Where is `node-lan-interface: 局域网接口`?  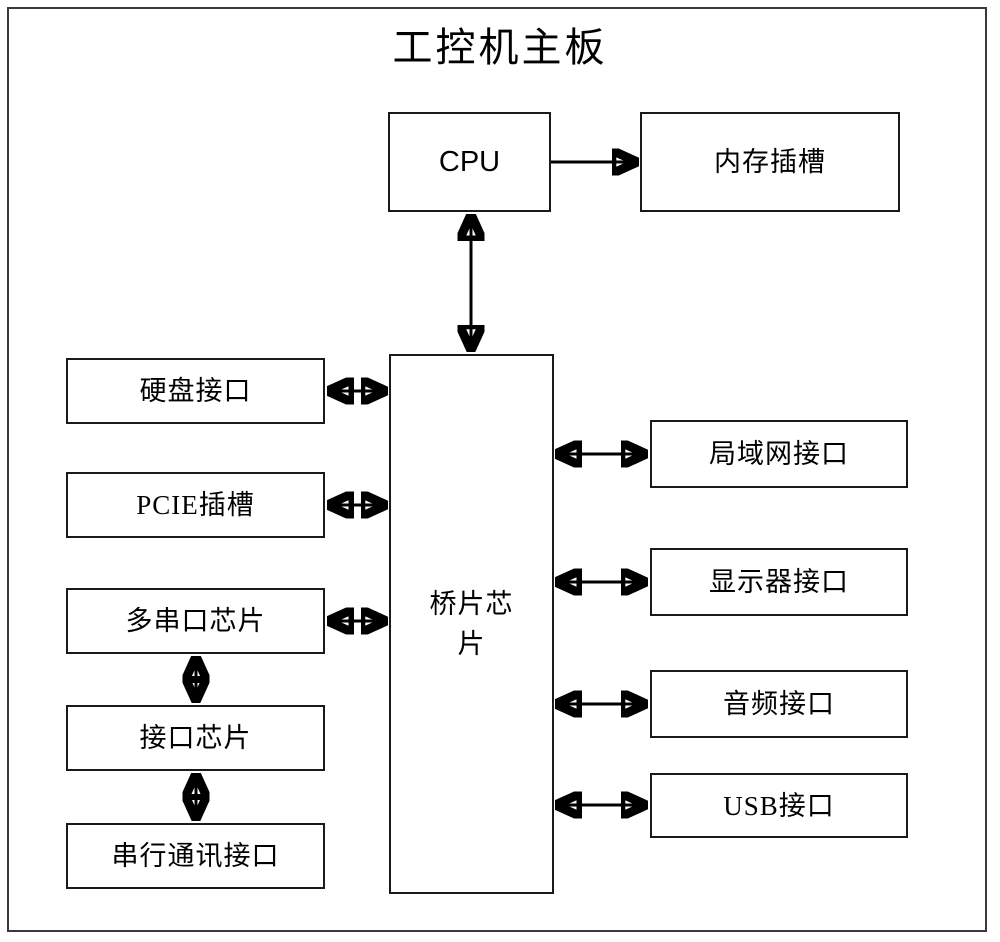
node-lan-interface: 局域网接口 is located at coordinates (779, 454).